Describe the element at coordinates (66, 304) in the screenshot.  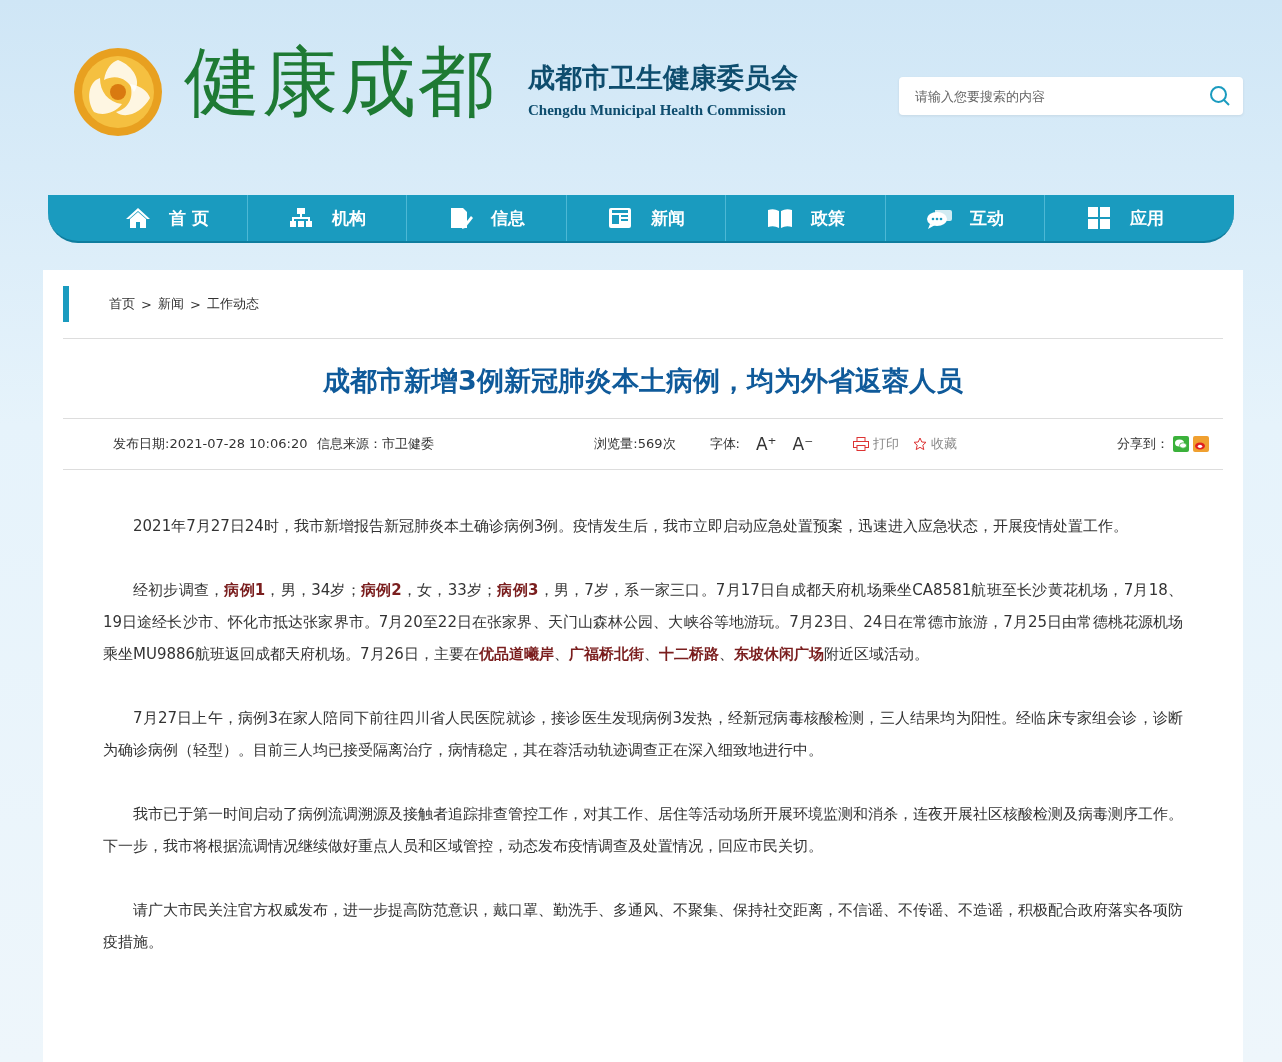
I see `accent-bar` at that location.